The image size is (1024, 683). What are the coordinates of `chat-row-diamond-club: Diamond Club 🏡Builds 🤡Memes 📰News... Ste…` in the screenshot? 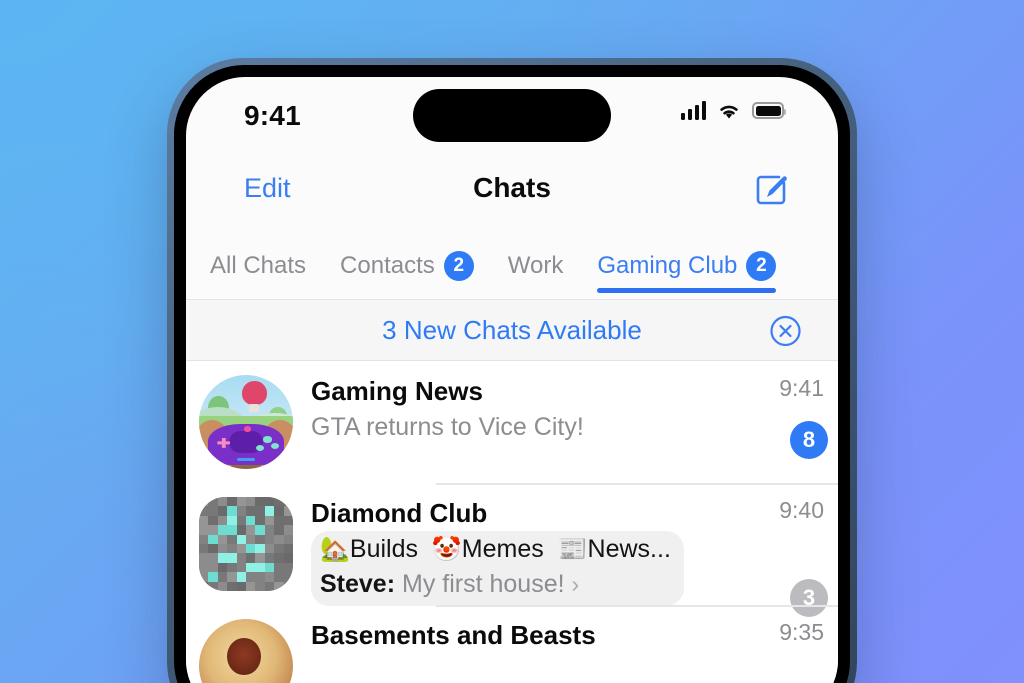 It's located at (512, 550).